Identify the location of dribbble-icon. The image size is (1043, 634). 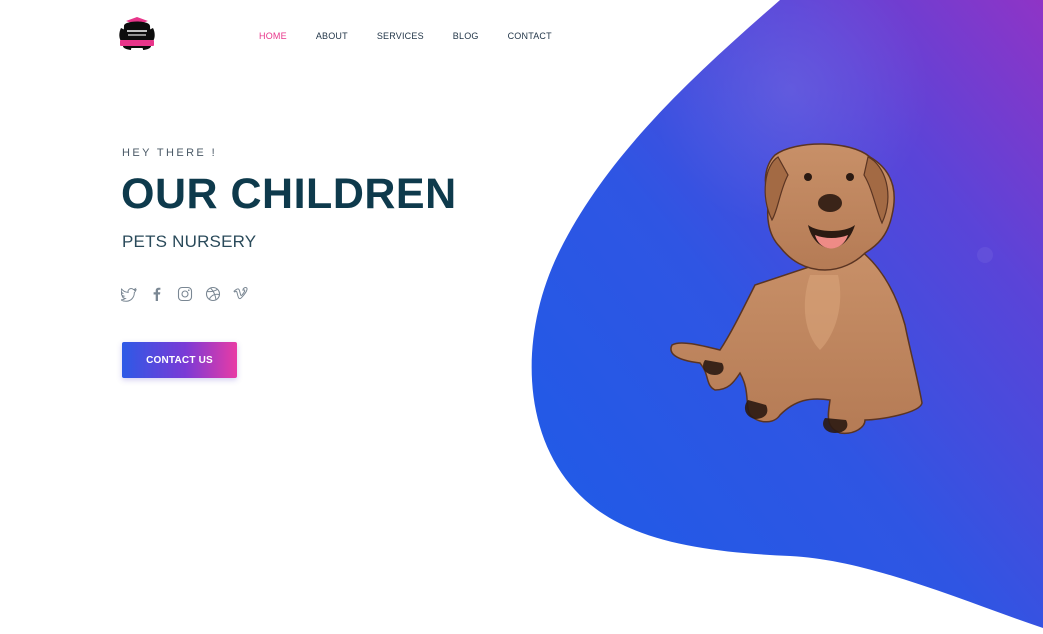
(213, 294).